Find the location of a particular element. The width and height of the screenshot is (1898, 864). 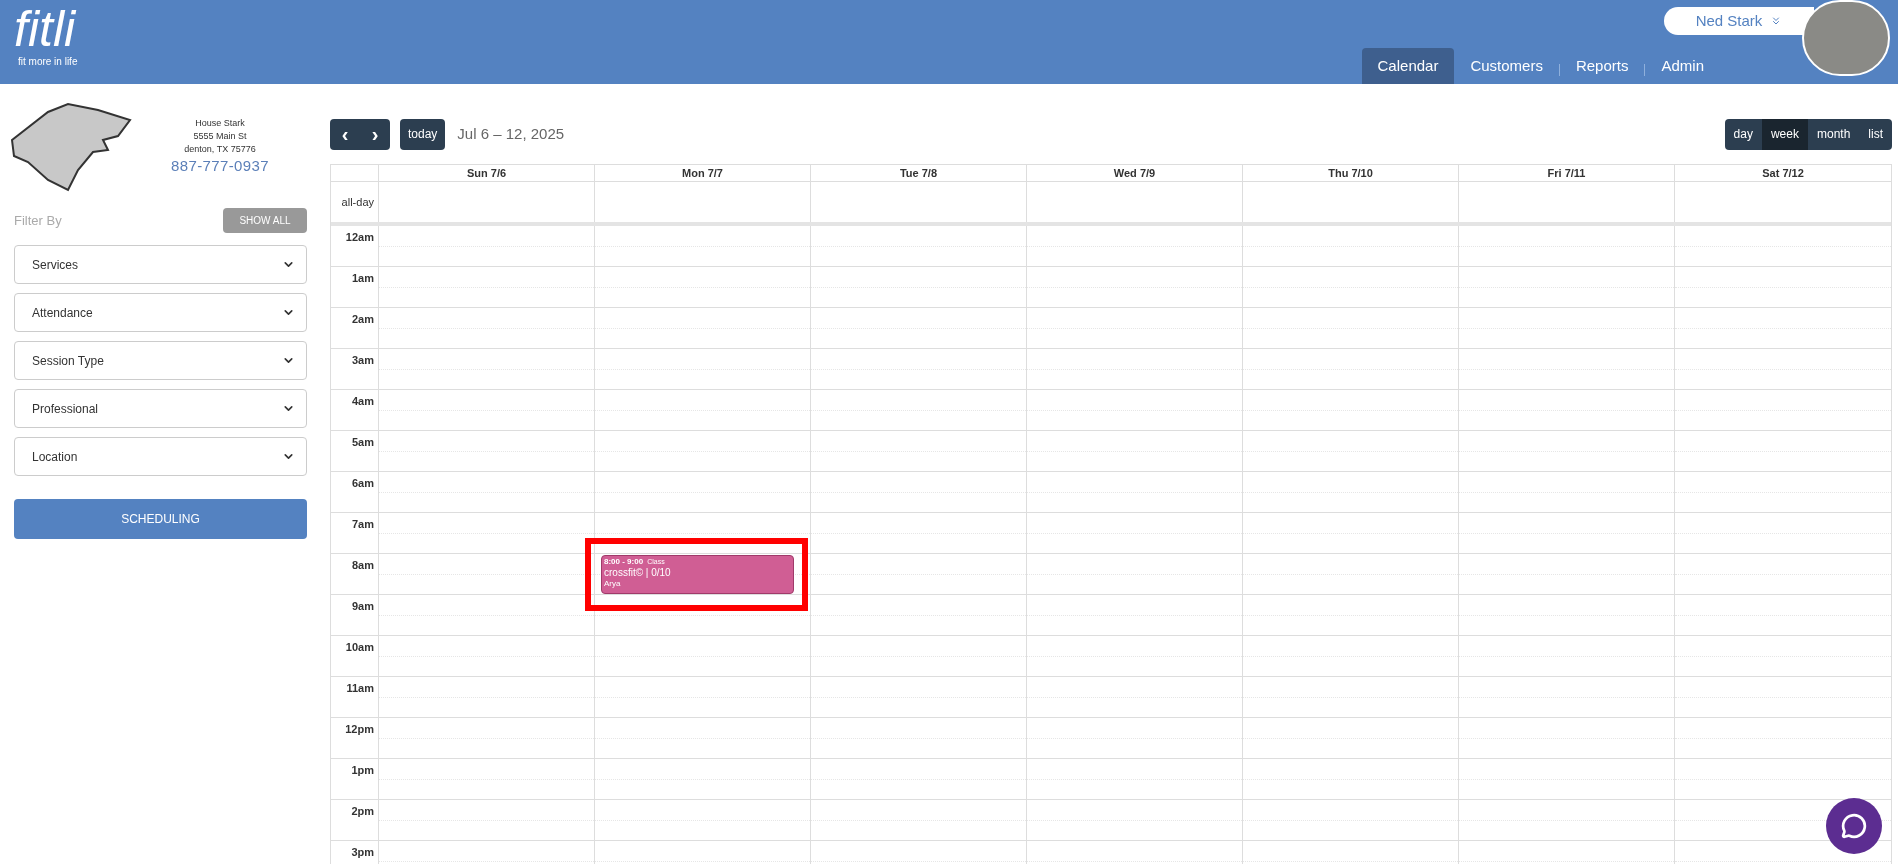

brand-tagline: fit more in life is located at coordinates (48, 62).